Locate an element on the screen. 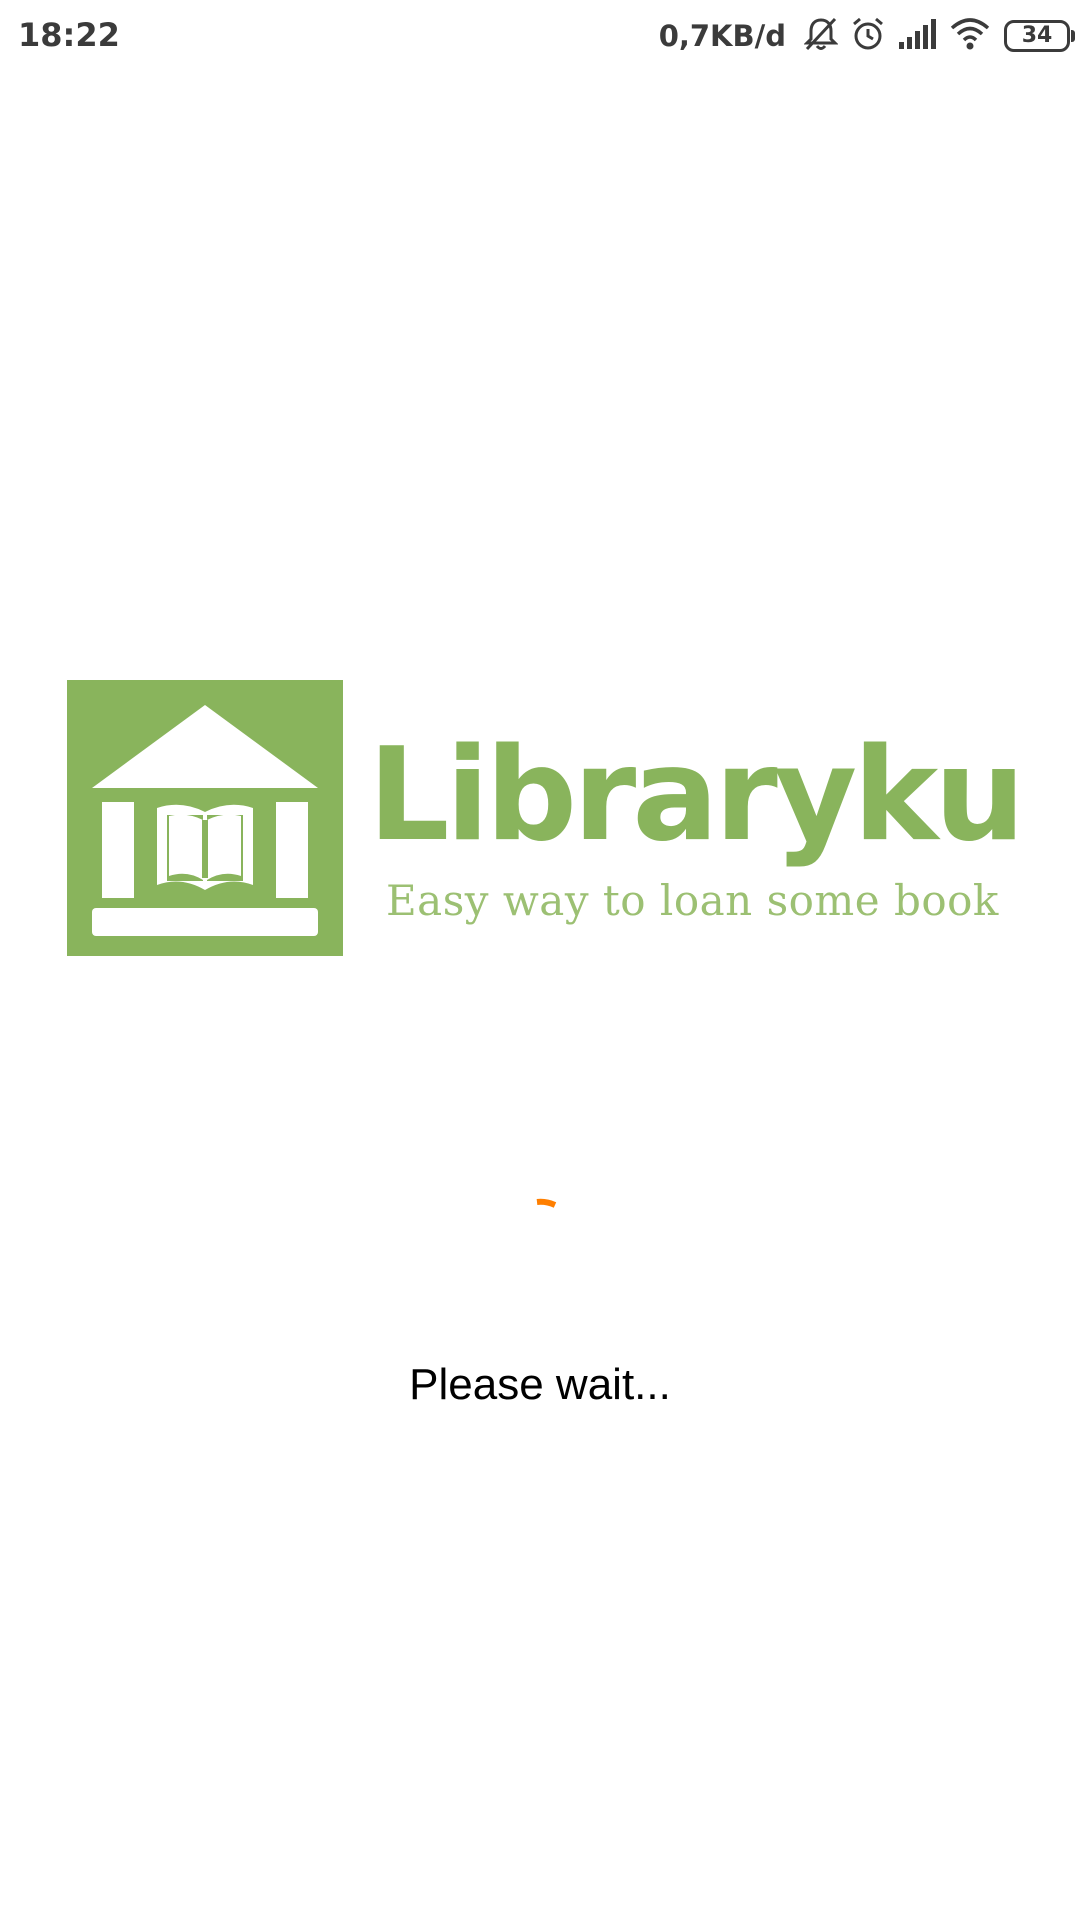 Image resolution: width=1080 pixels, height=1920 pixels. battery-icon: 34 is located at coordinates (1039, 36).